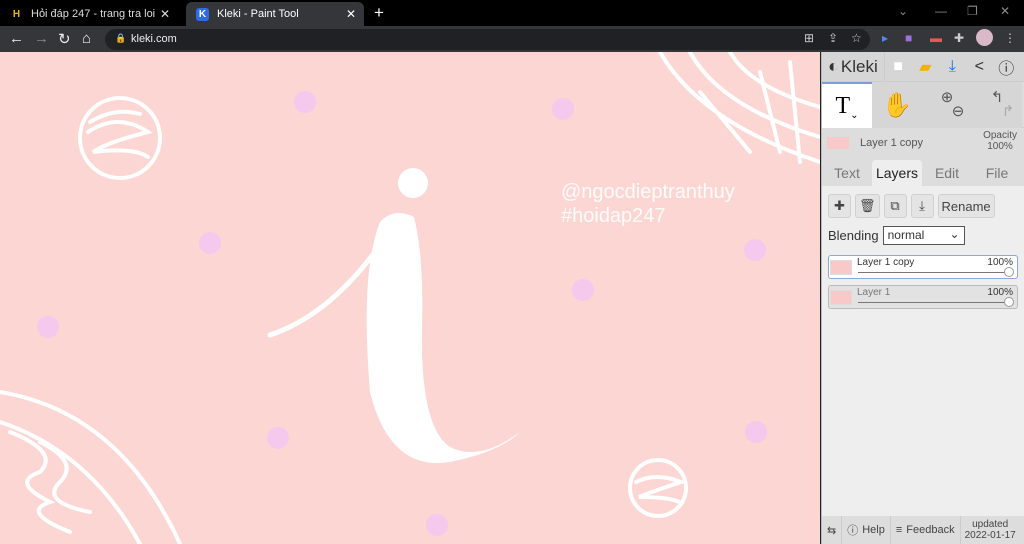 Image resolution: width=1024 pixels, height=544 pixels. What do you see at coordinates (899, 530) in the screenshot?
I see `feedback-icon: ≡` at bounding box center [899, 530].